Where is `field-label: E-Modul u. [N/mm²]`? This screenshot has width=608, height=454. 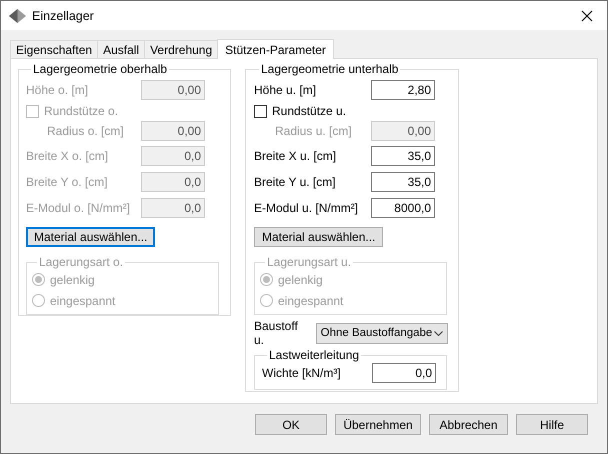 field-label: E-Modul u. [N/mm²] is located at coordinates (306, 208).